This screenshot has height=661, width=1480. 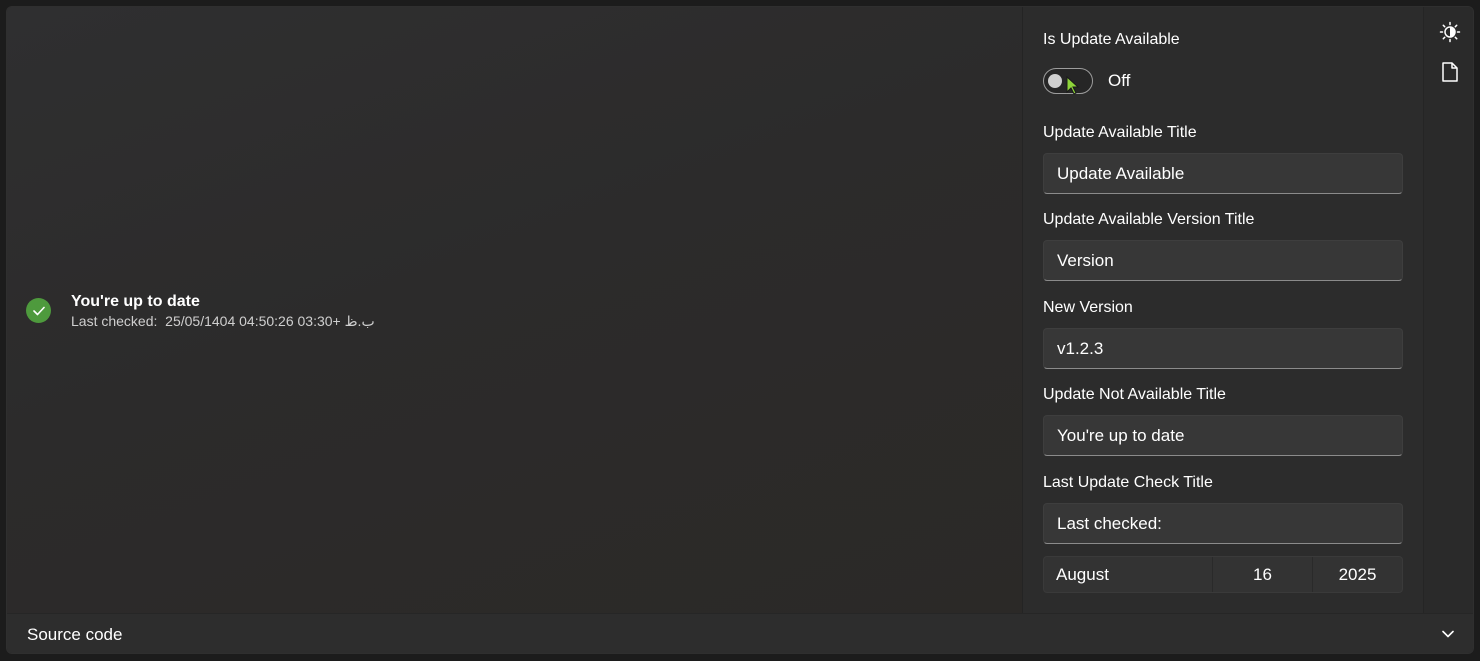 What do you see at coordinates (1128, 482) in the screenshot?
I see `last-update-check-title-label: Last Update Check Title` at bounding box center [1128, 482].